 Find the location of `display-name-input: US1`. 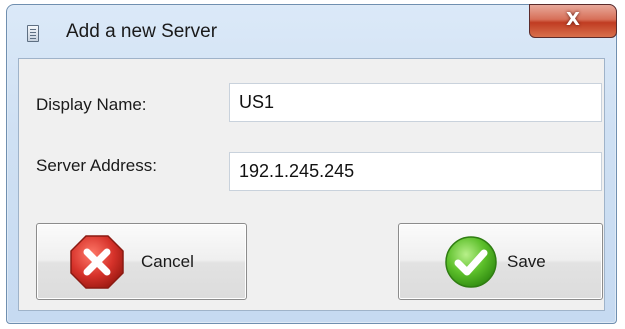

display-name-input: US1 is located at coordinates (415, 102).